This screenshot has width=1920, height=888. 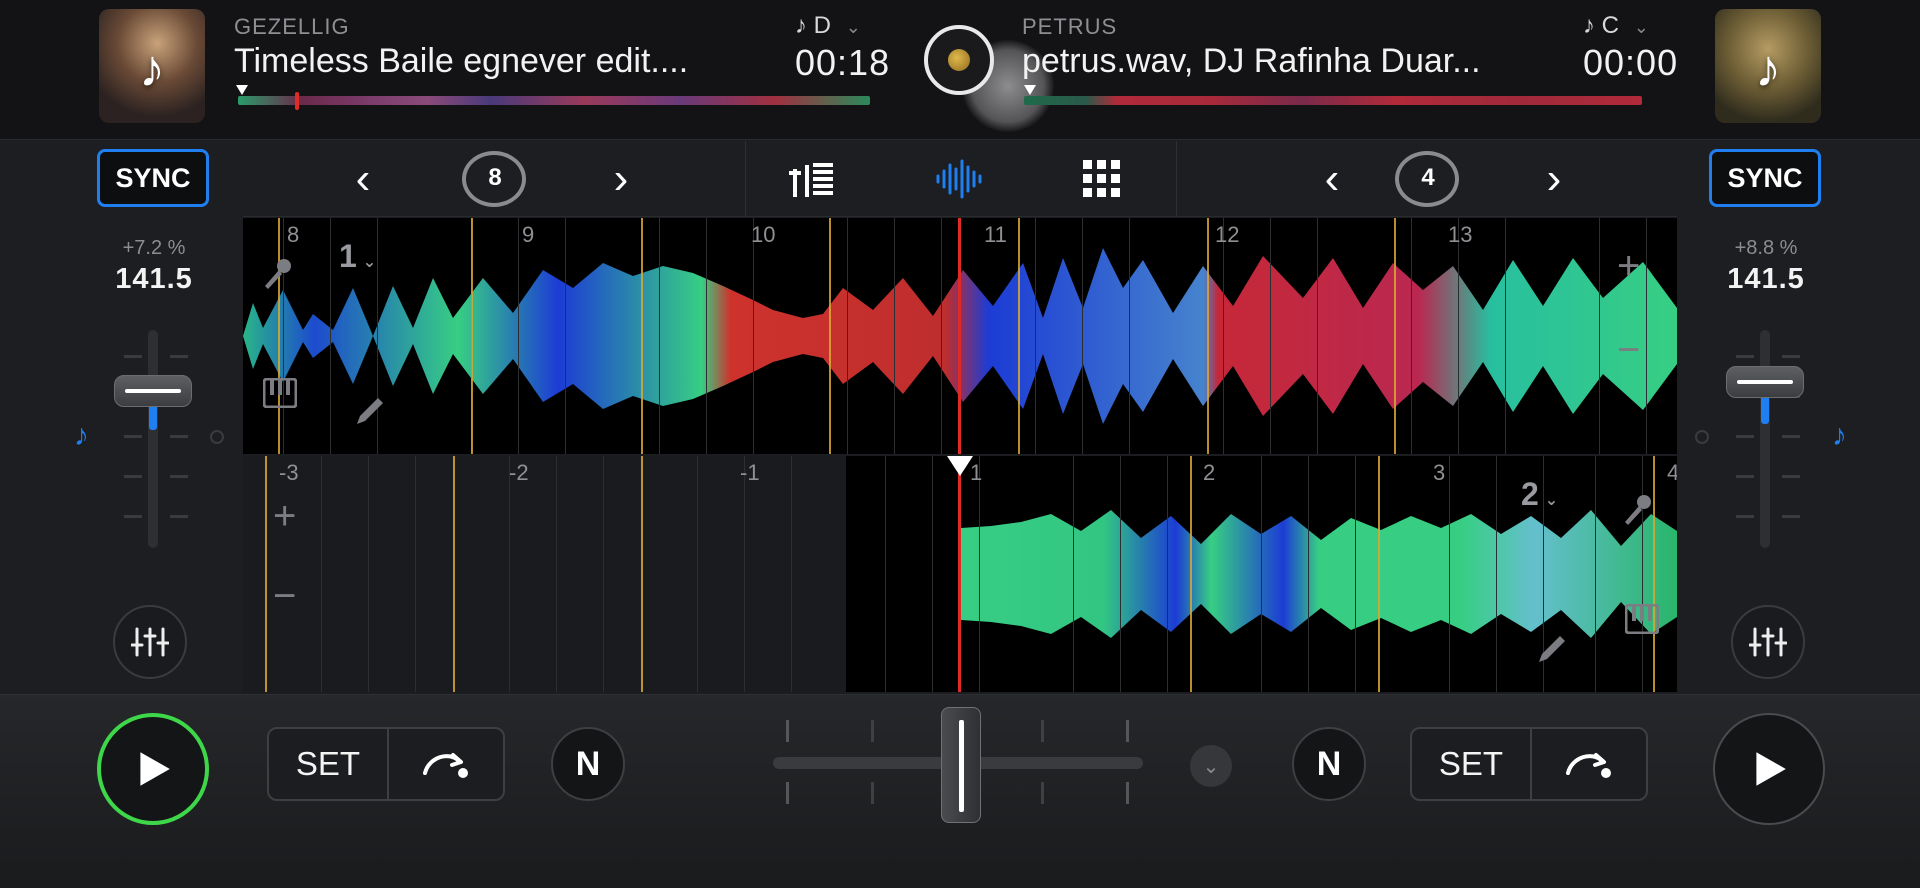 I want to click on waveform-icon, so click(x=959, y=179).